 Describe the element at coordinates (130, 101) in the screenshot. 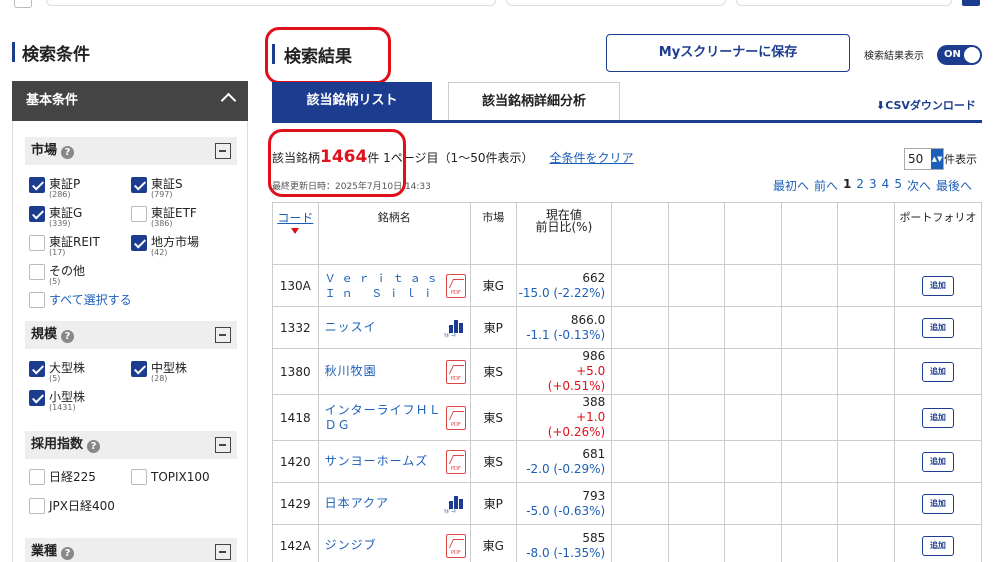

I see `basic-conditions-header: 基本条件` at that location.